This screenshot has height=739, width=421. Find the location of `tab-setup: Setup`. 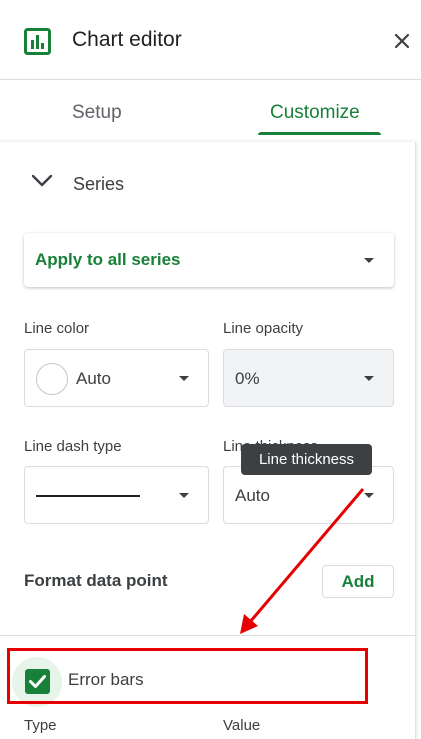

tab-setup: Setup is located at coordinates (97, 113).